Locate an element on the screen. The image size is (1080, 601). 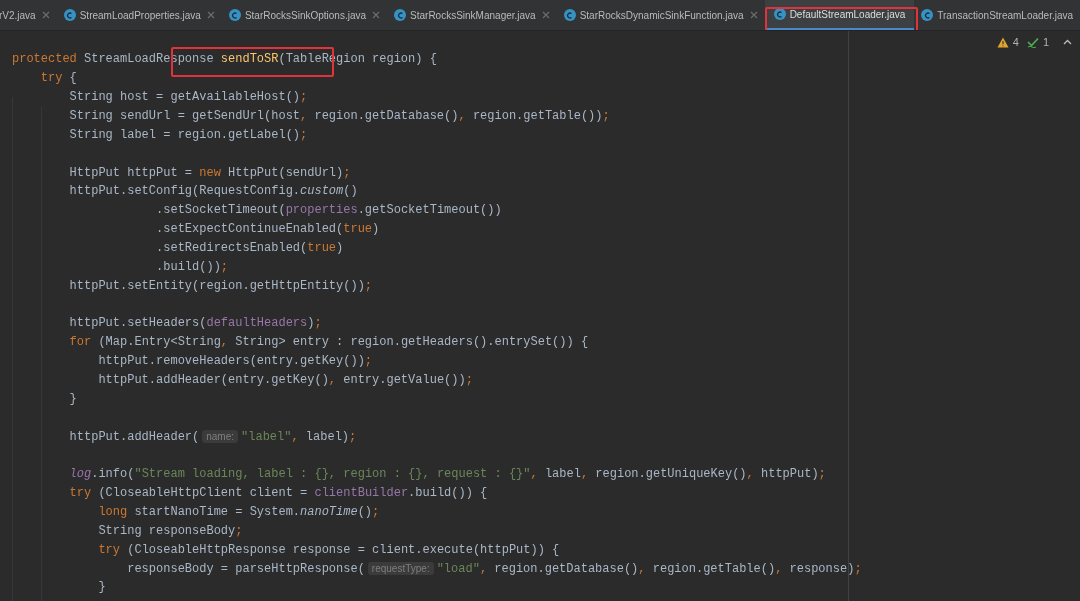
editor-tab: rV2.java is located at coordinates (28, 15).